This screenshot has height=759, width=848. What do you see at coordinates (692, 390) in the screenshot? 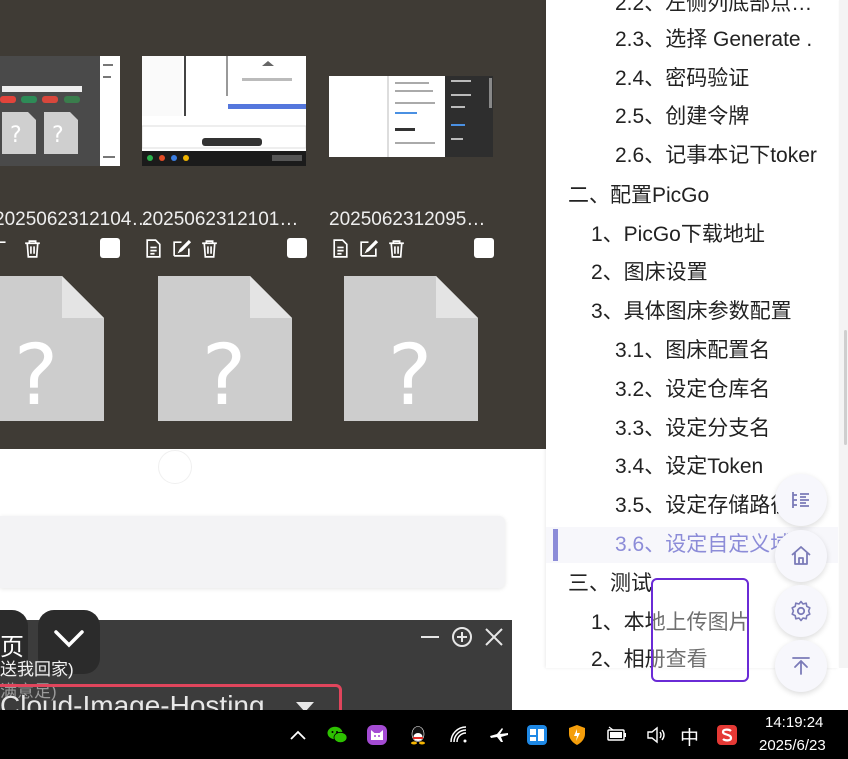
I see `toc-item: 3.2、设定仓库名` at bounding box center [692, 390].